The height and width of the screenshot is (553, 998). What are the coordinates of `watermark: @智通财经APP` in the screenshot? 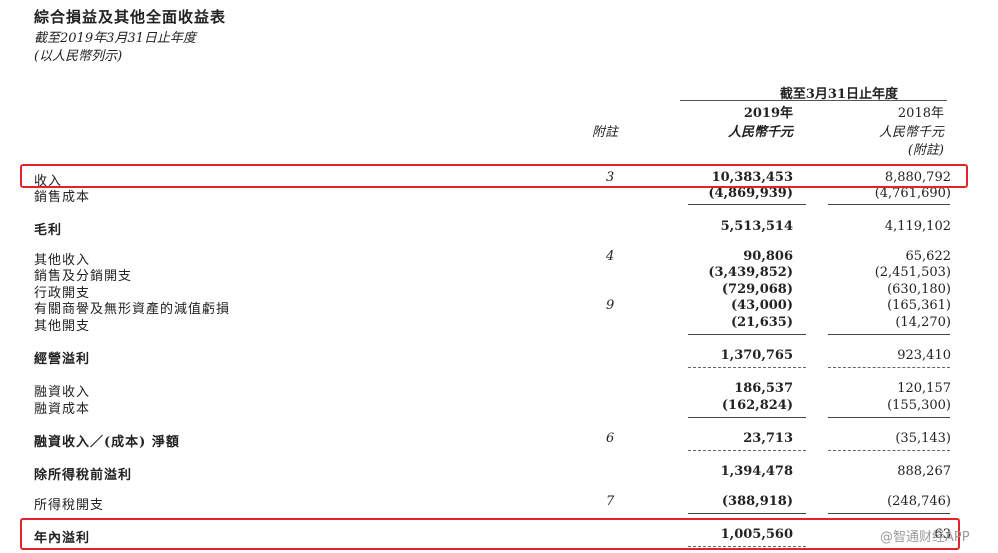 It's located at (925, 537).